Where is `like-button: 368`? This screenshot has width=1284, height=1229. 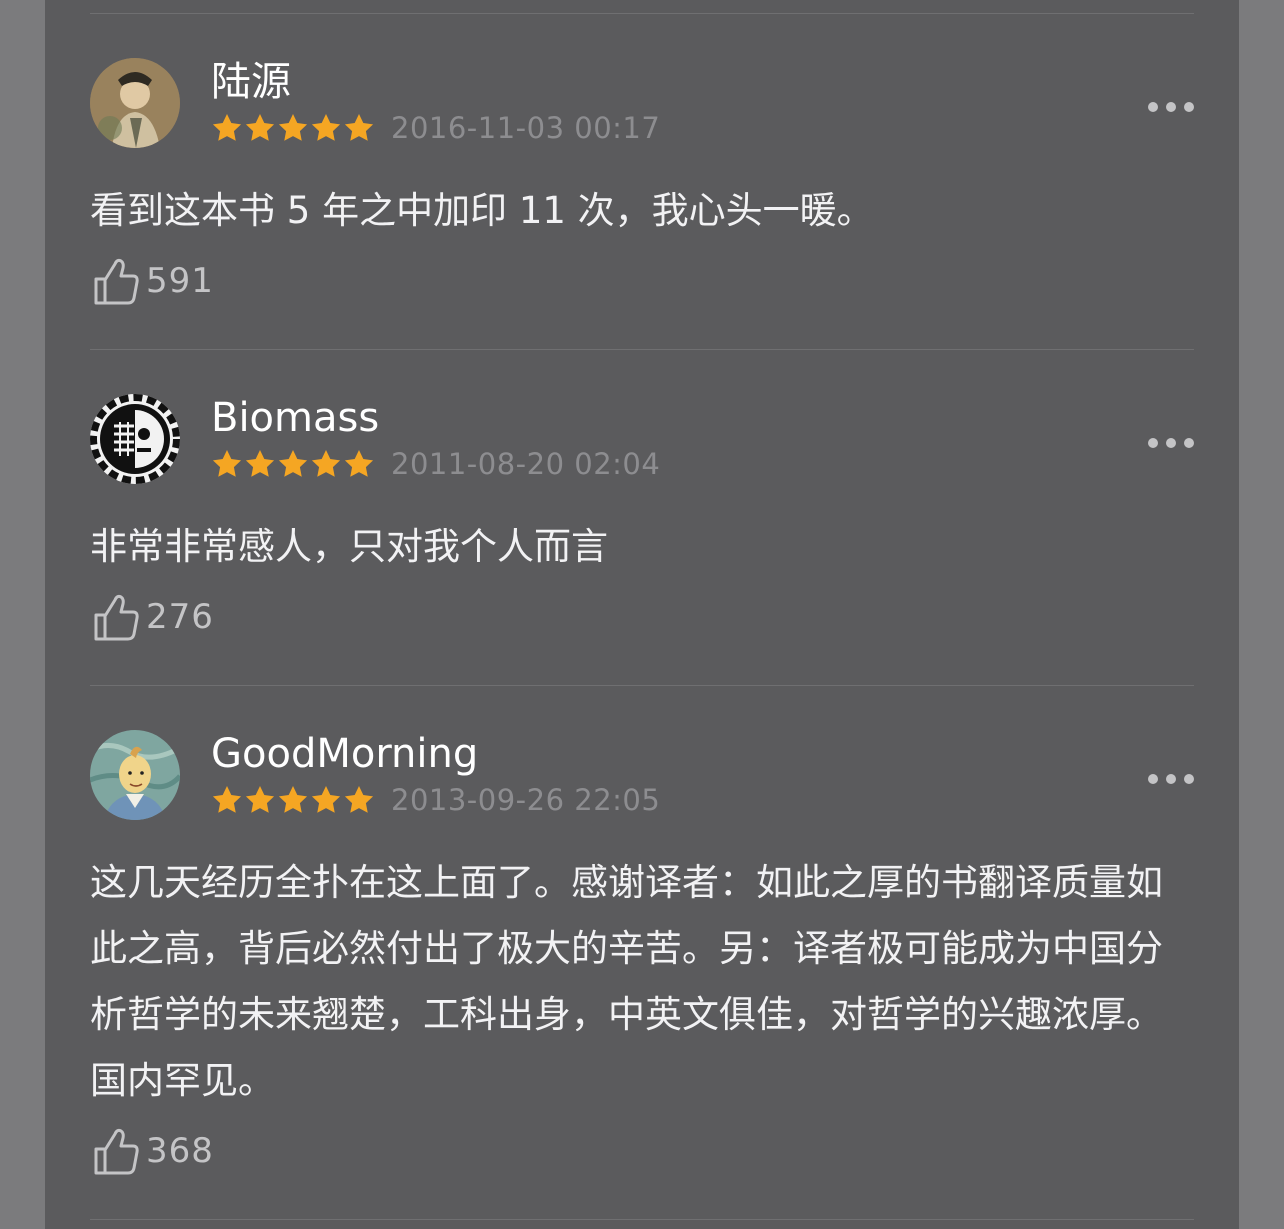
like-button: 368 is located at coordinates (153, 1151).